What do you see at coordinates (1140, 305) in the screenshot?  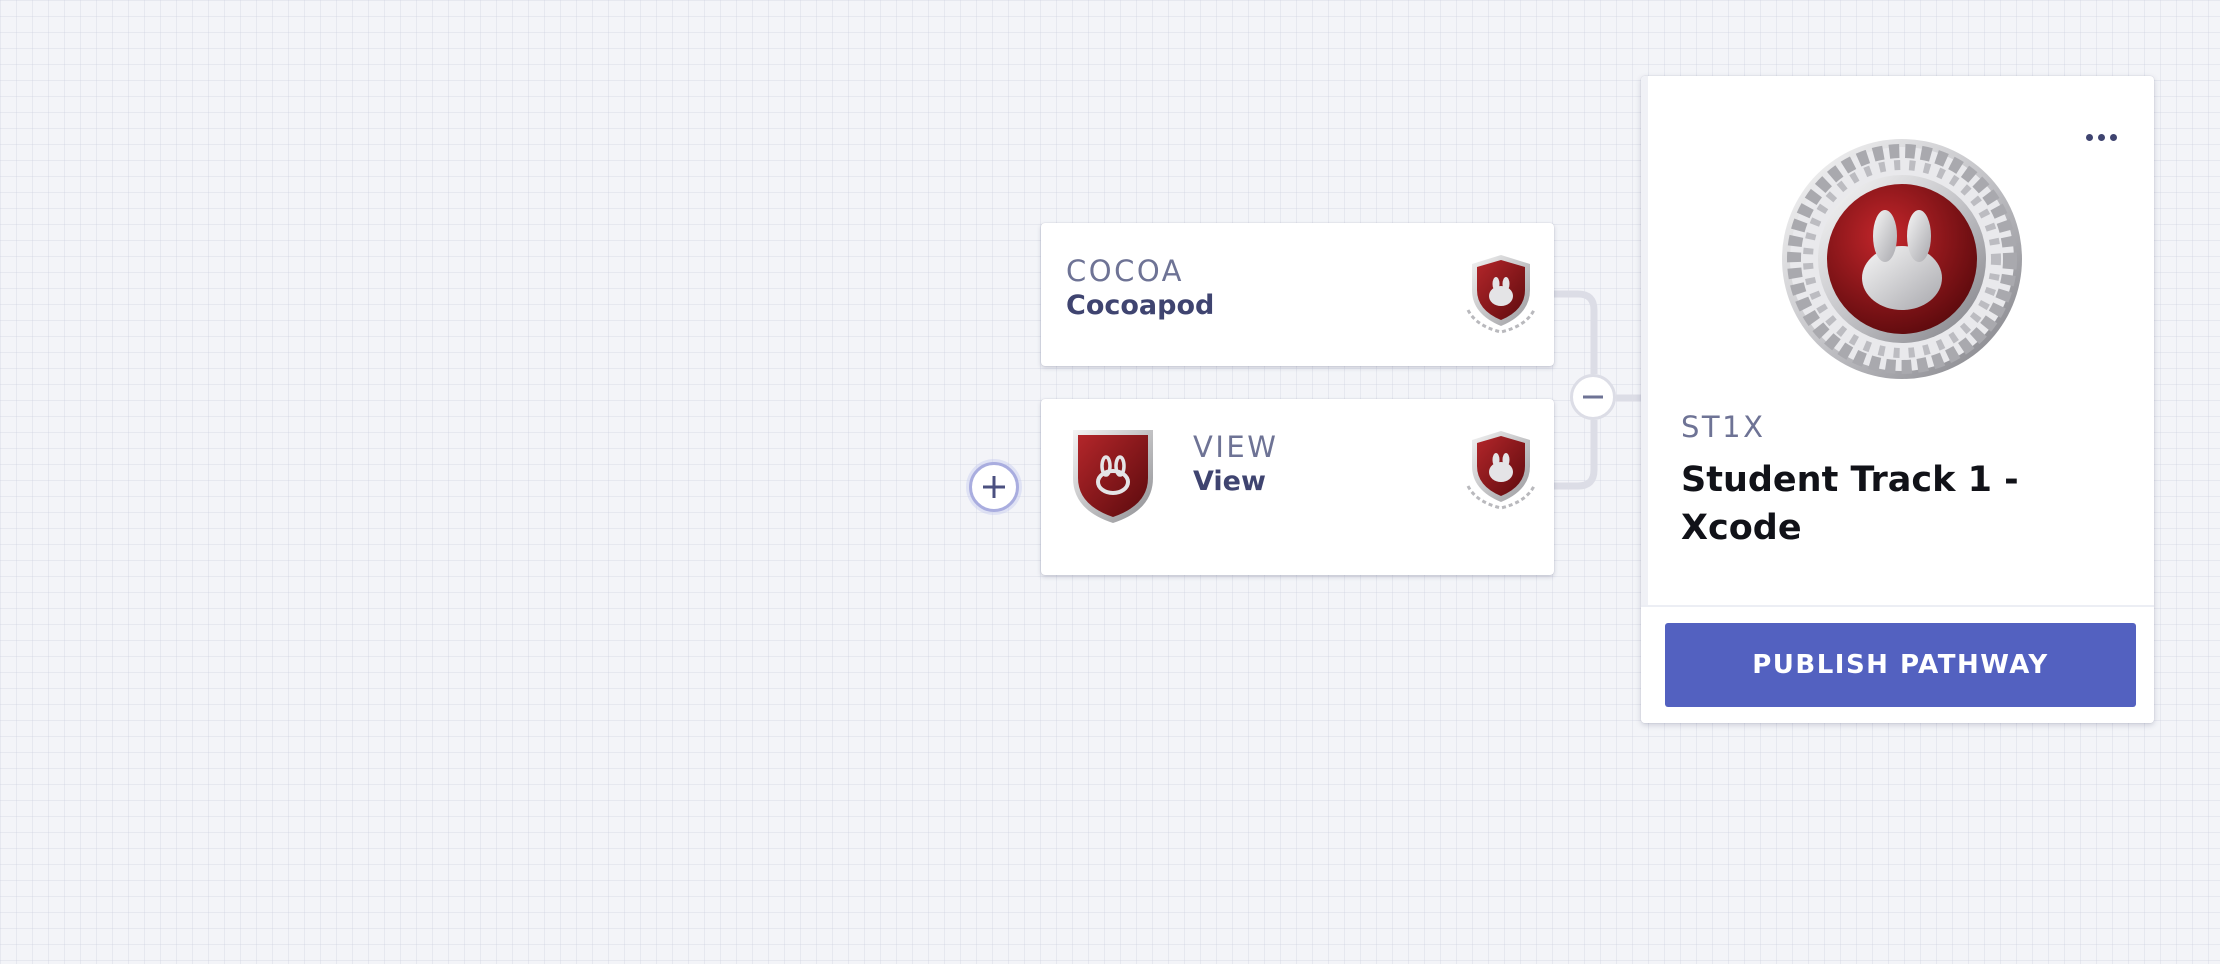 I see `node-name: Cocoapod` at bounding box center [1140, 305].